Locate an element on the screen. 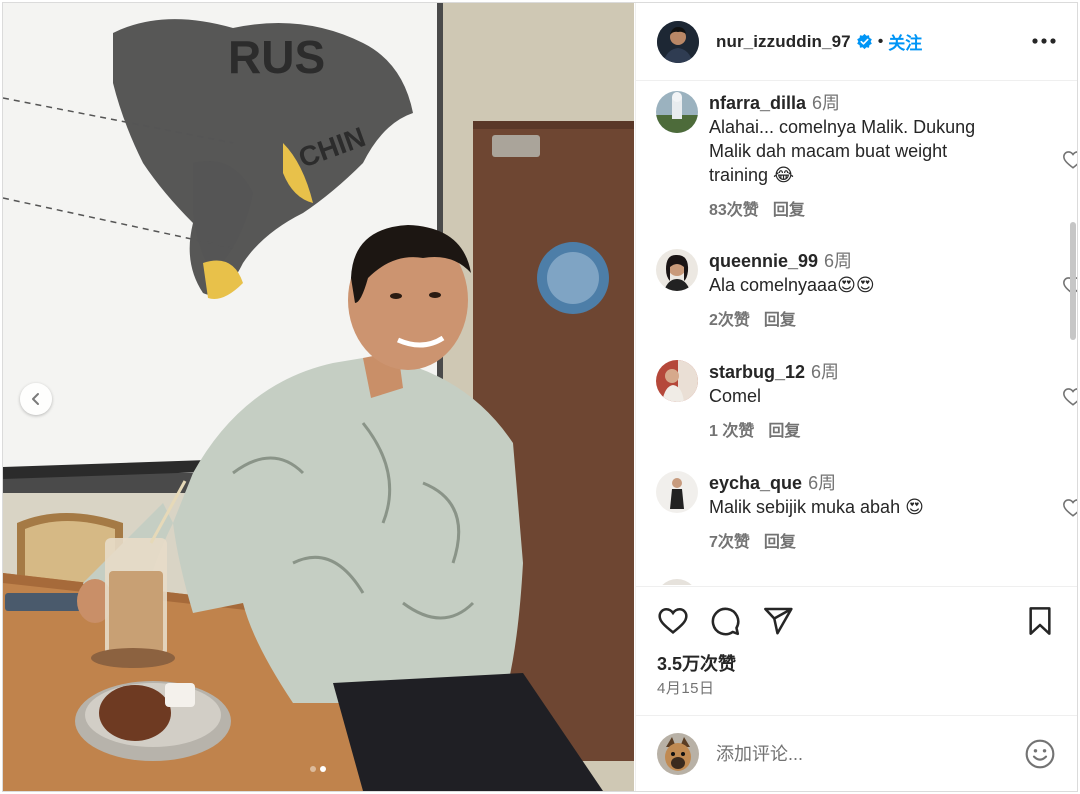 This screenshot has height=794, width=1080. comment-like-count: 2次赞 is located at coordinates (729, 320).